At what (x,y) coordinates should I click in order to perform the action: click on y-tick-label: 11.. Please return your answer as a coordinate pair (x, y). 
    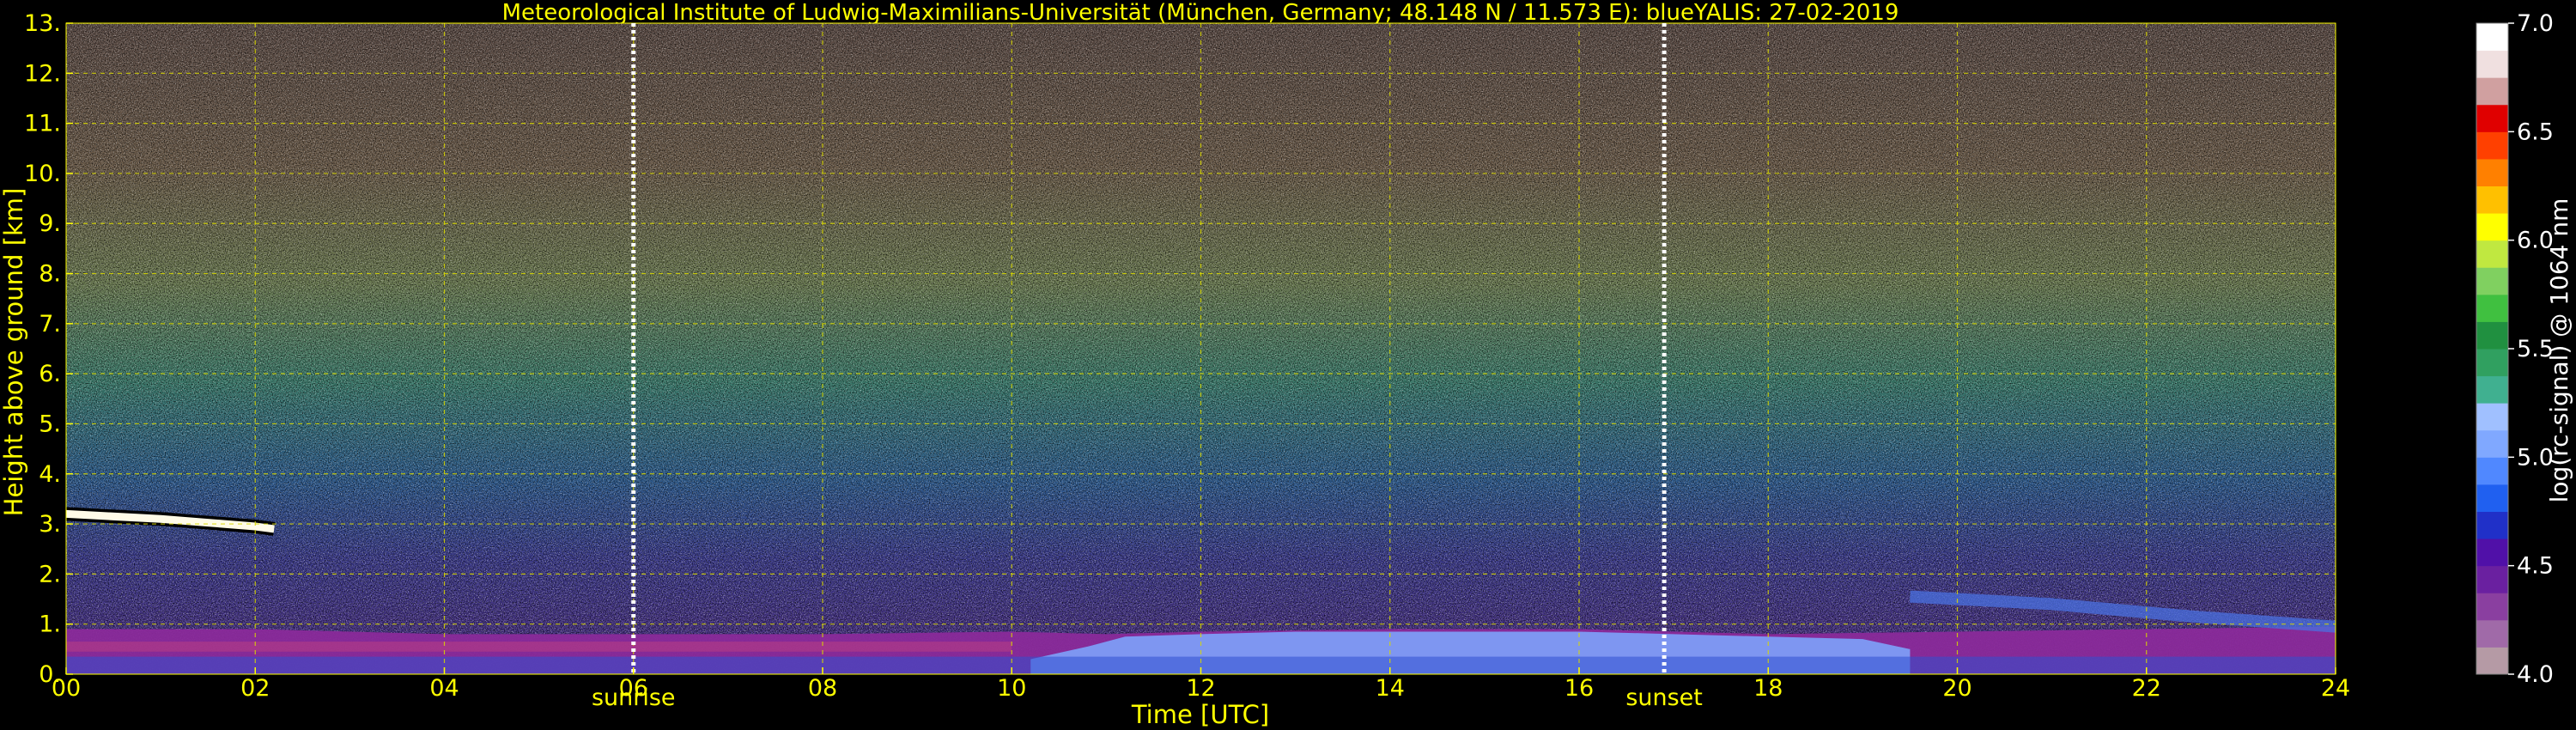
    Looking at the image, I should click on (42, 124).